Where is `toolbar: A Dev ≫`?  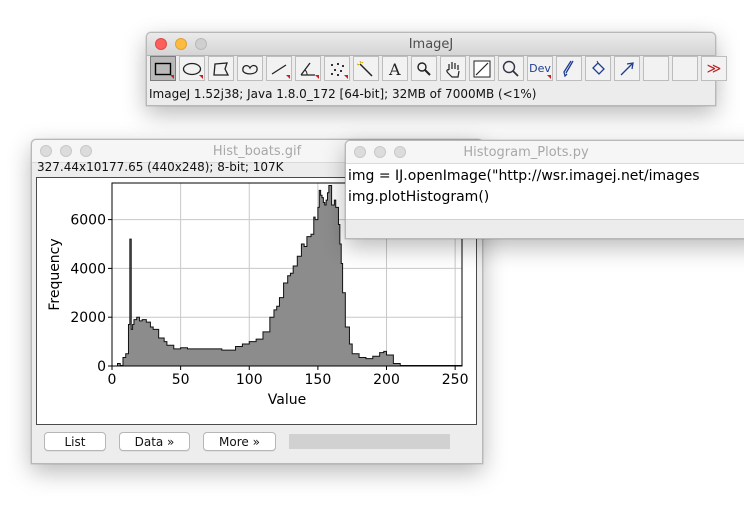
toolbar: A Dev ≫ is located at coordinates (438, 69).